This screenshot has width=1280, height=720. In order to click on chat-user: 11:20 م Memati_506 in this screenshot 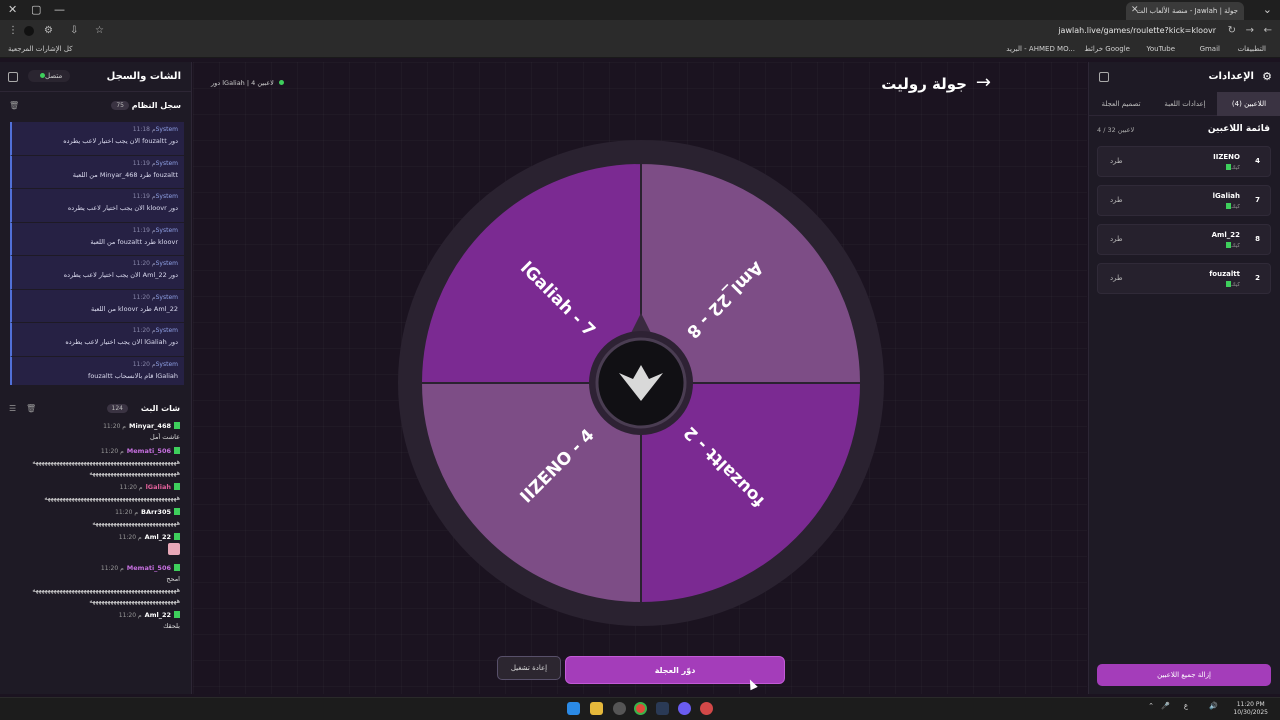, I will do `click(95, 451)`.